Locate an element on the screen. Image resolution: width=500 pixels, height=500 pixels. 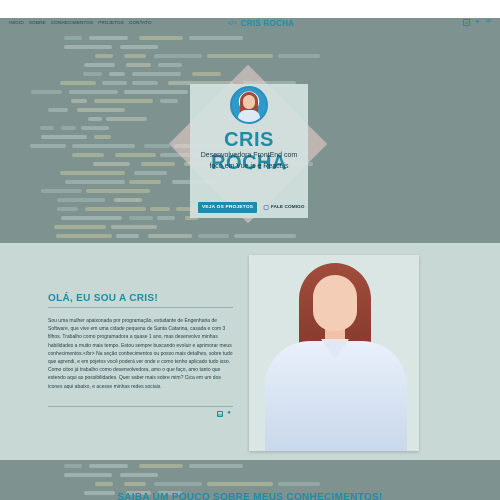
email-icon: ✉ is located at coordinates (488, 22).